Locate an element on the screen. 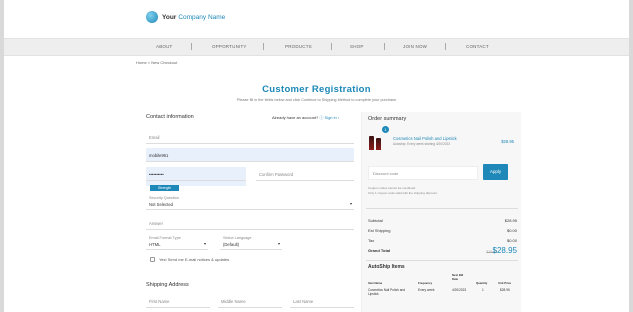 The width and height of the screenshot is (633, 312). product-image is located at coordinates (376, 141).